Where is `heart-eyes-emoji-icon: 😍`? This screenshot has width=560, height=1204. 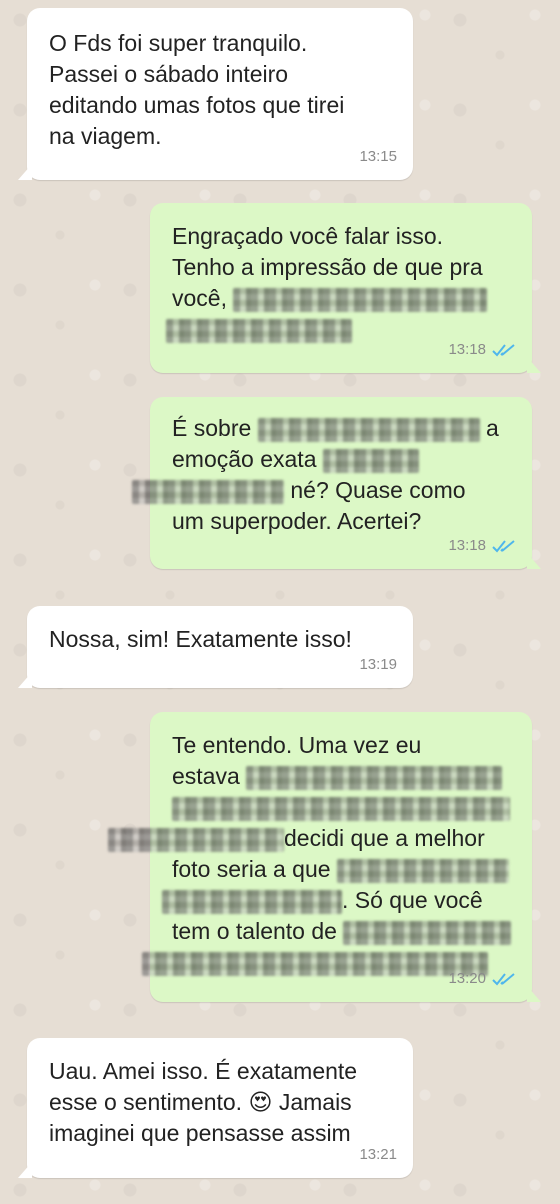 heart-eyes-emoji-icon: 😍 is located at coordinates (260, 1102).